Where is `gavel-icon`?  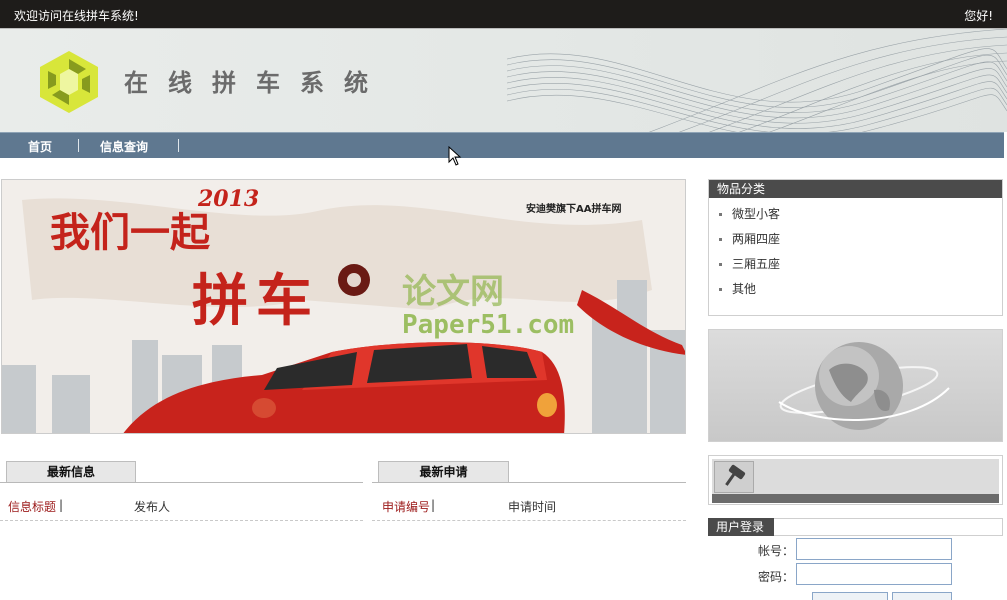
gavel-icon is located at coordinates (734, 477).